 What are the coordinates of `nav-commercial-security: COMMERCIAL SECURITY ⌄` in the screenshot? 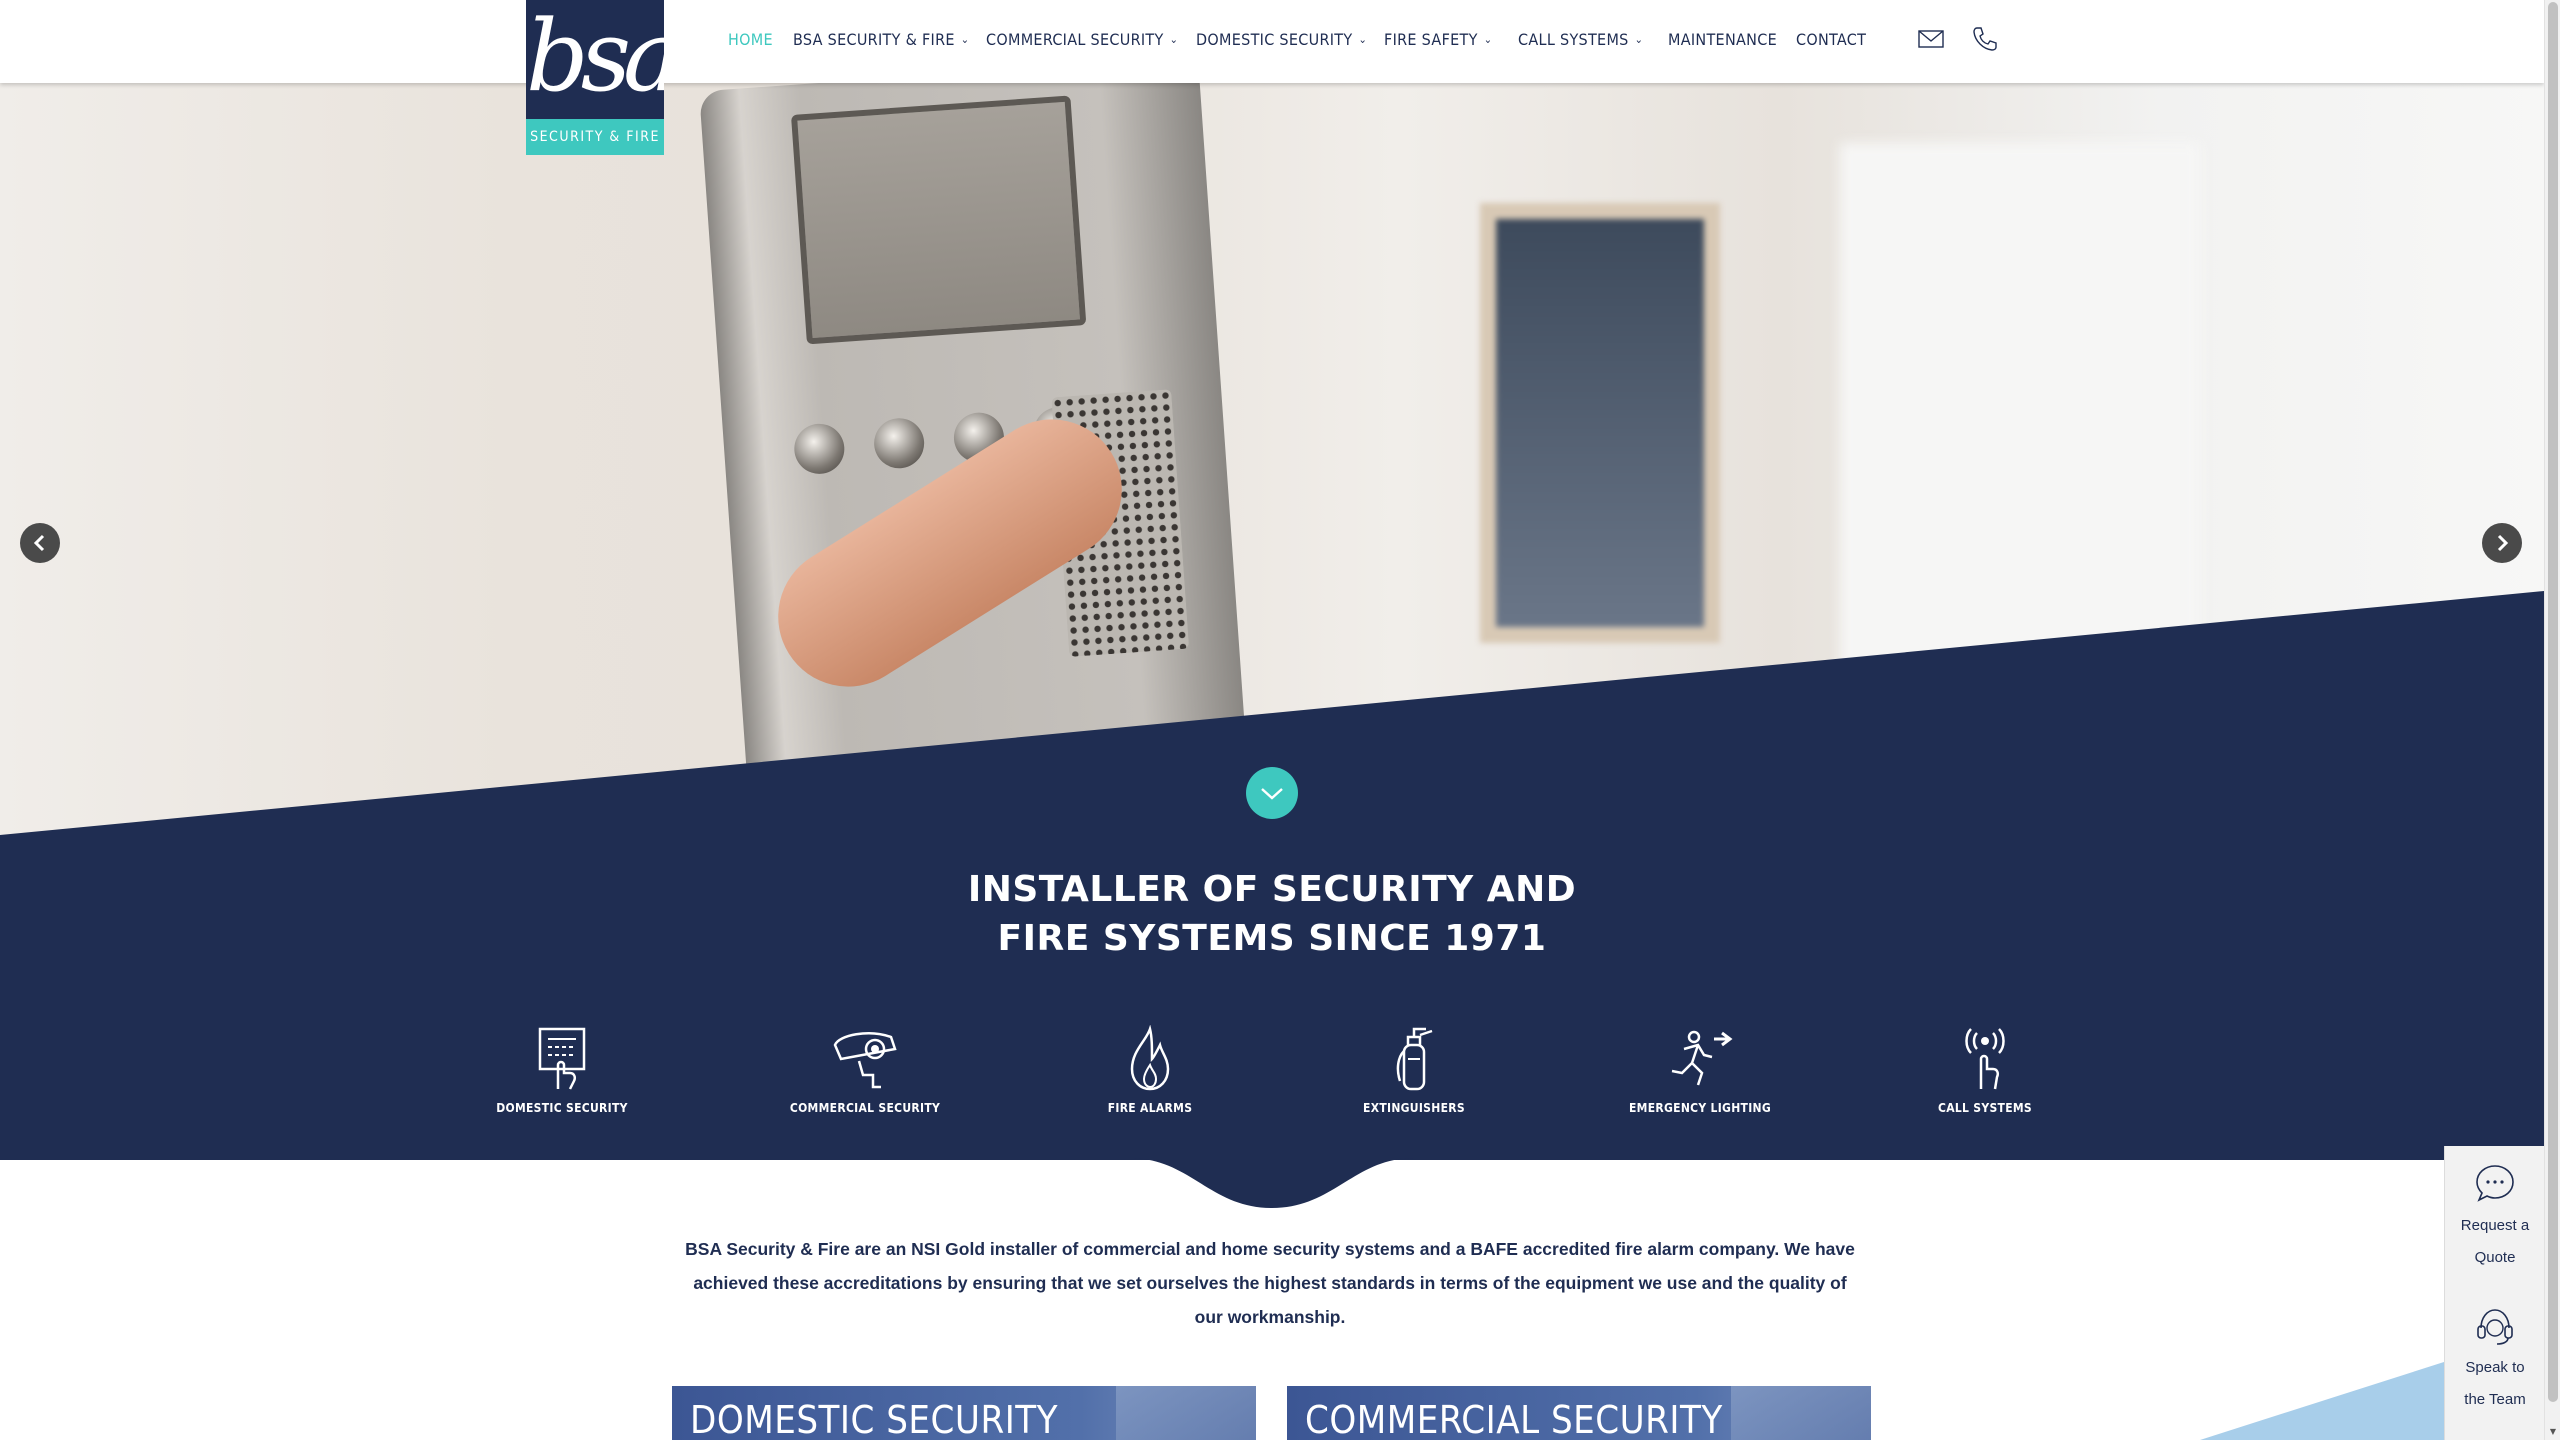 It's located at (1082, 39).